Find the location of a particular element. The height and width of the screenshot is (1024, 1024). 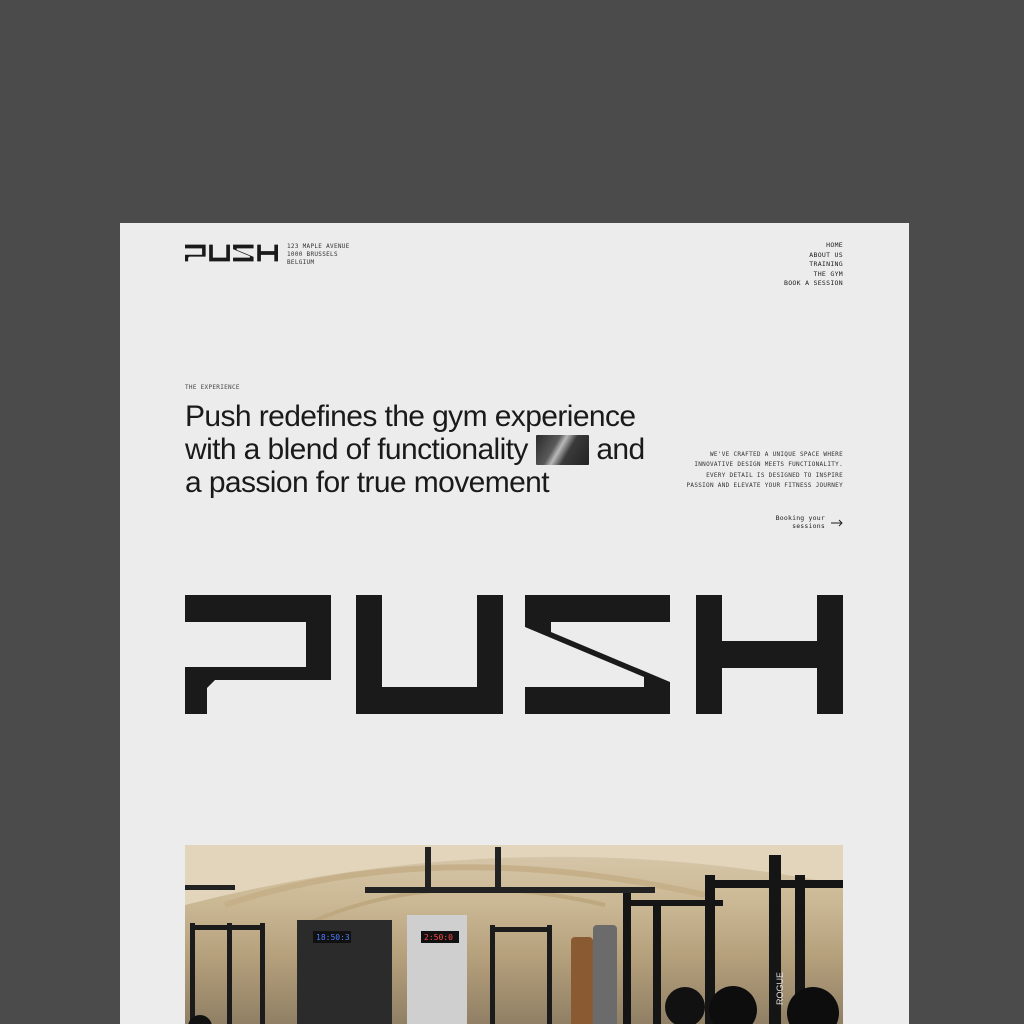

brand-logo is located at coordinates (231, 253).